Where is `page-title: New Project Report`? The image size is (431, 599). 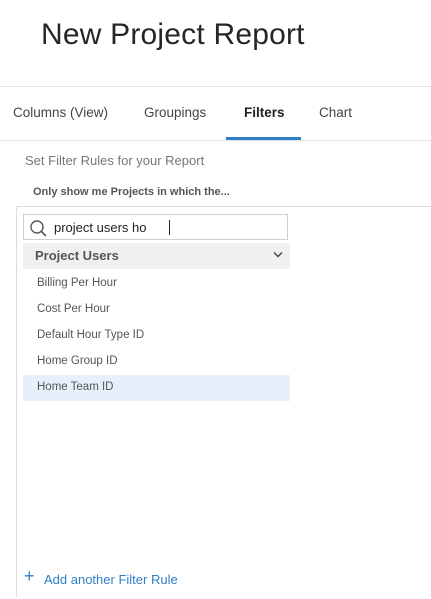 page-title: New Project Report is located at coordinates (173, 34).